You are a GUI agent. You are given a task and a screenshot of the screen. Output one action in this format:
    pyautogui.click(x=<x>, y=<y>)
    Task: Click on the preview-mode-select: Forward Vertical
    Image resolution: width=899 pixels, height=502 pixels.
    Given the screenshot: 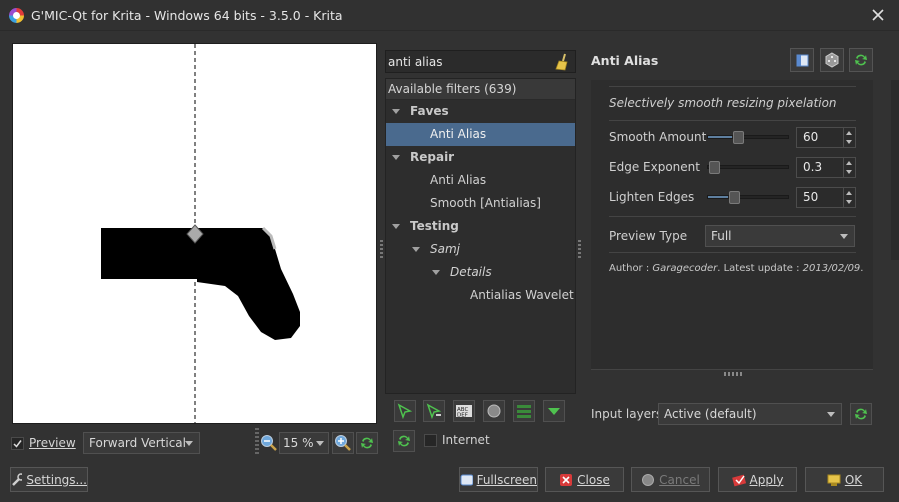 What is the action you would take?
    pyautogui.click(x=141, y=443)
    